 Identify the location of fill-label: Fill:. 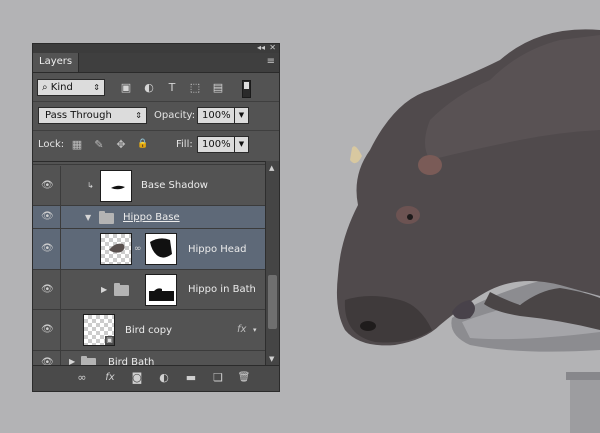
(184, 144).